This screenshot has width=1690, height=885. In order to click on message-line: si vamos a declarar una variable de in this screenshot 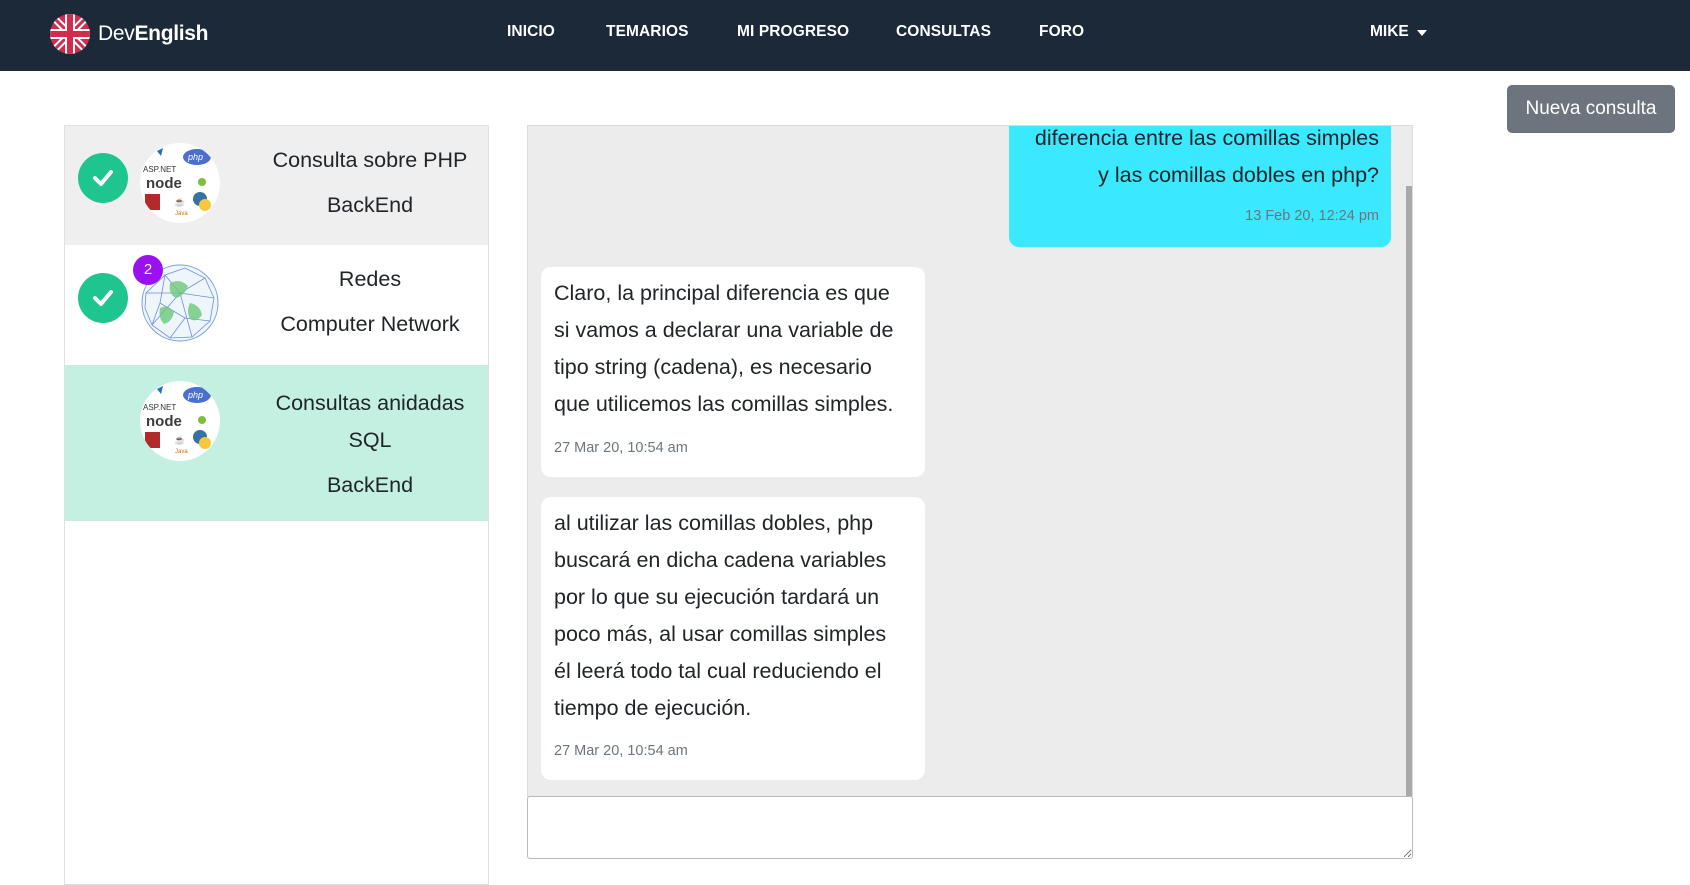, I will do `click(724, 330)`.